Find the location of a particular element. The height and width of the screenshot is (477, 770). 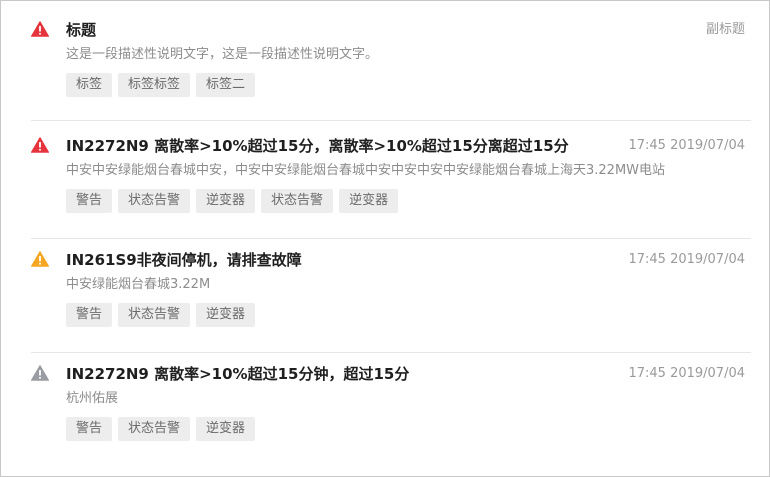

tag: 标签 is located at coordinates (89, 85).